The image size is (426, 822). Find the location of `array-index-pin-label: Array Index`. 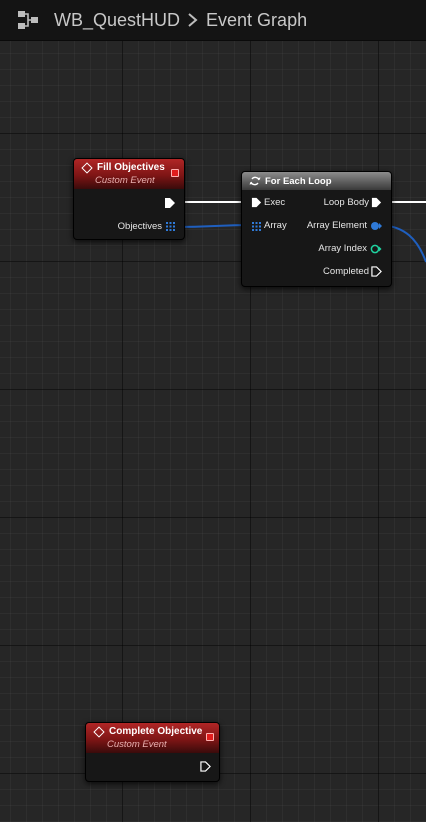

array-index-pin-label: Array Index is located at coordinates (342, 248).